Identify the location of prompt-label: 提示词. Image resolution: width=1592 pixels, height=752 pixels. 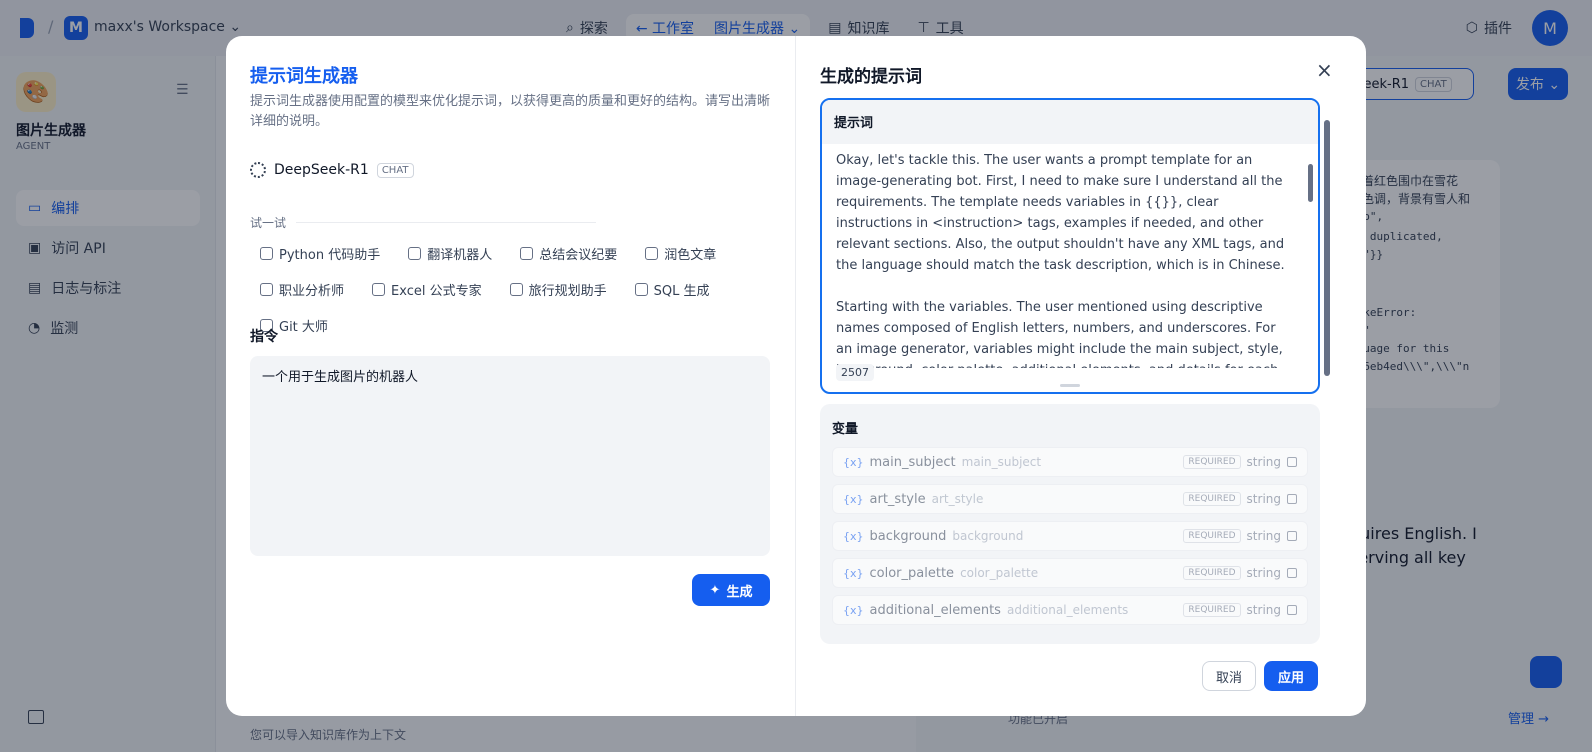
(1070, 122).